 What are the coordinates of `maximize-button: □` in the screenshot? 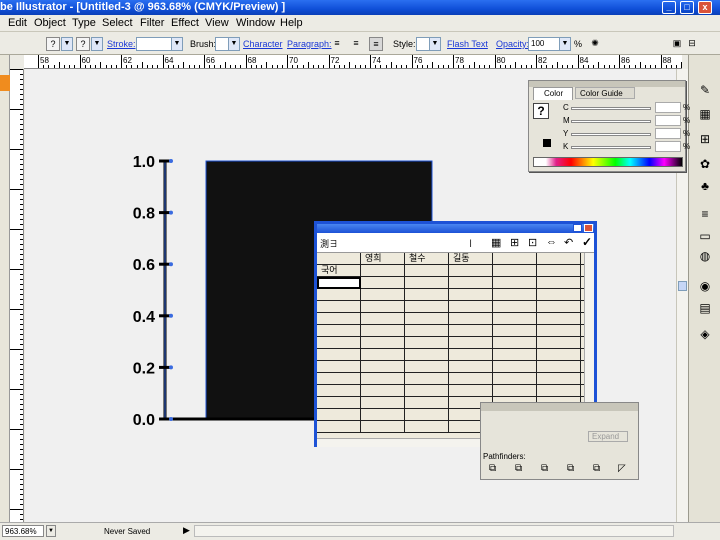 It's located at (687, 7).